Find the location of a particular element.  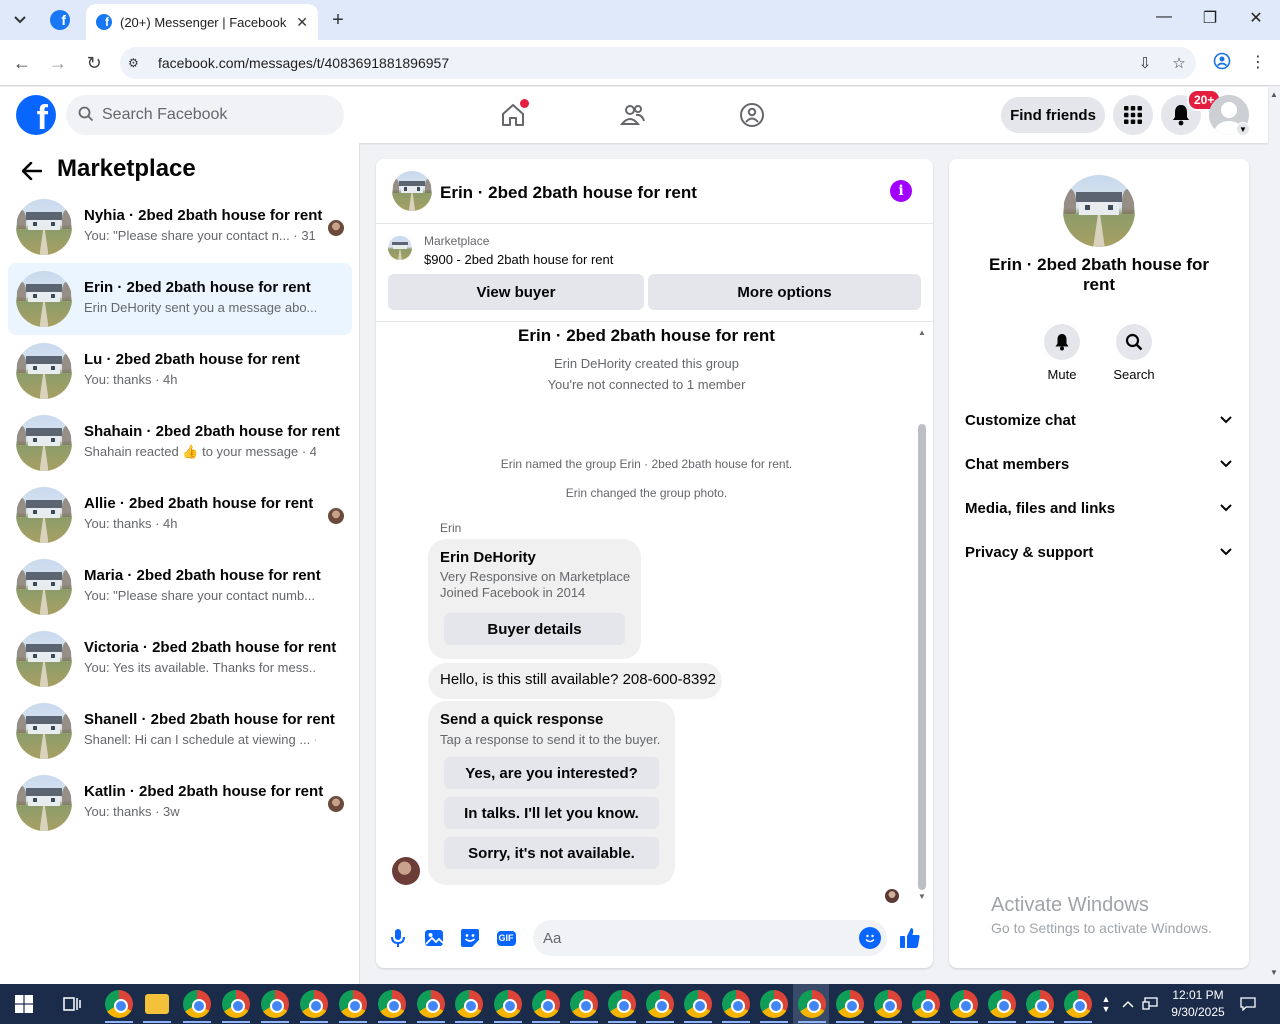

search-in-chat-button: Search is located at coordinates (1134, 353).